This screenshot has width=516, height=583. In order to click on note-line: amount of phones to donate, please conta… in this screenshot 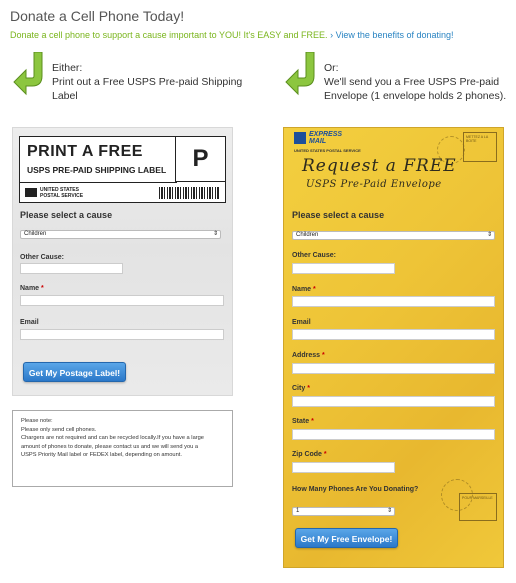, I will do `click(110, 446)`.